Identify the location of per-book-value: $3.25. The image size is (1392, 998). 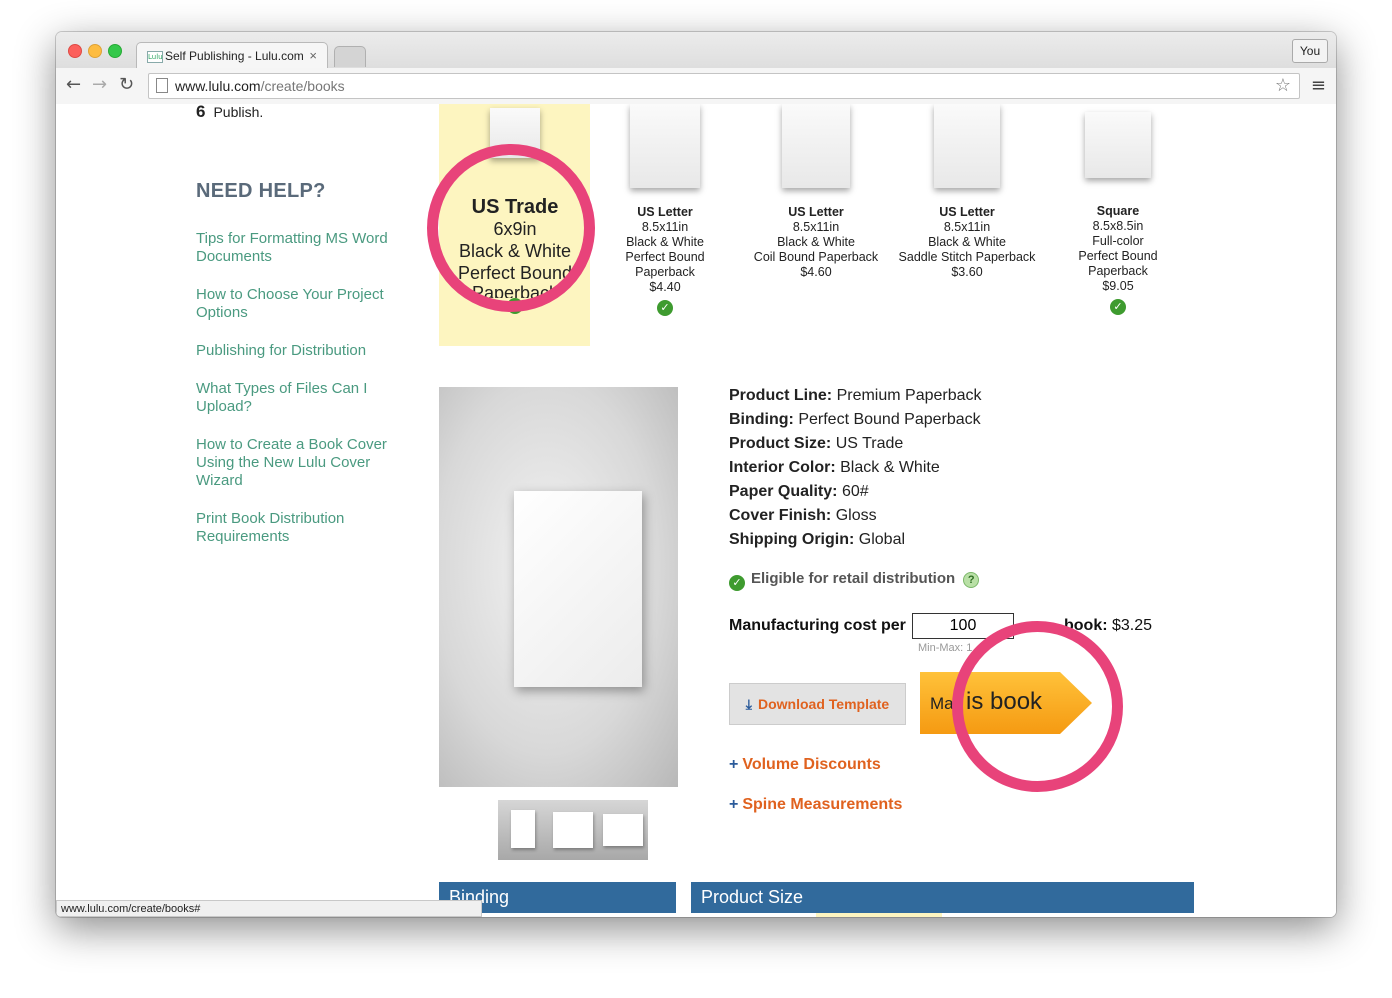
(1132, 625).